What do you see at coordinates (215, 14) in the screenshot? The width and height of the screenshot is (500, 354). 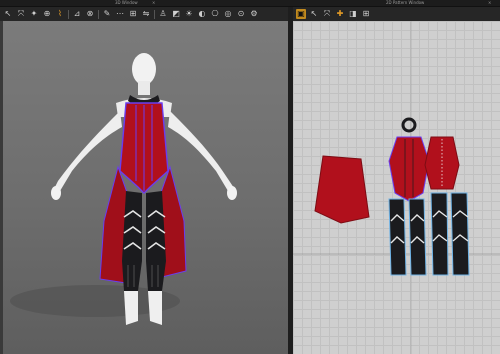 I see `camera-icon: ⎔` at bounding box center [215, 14].